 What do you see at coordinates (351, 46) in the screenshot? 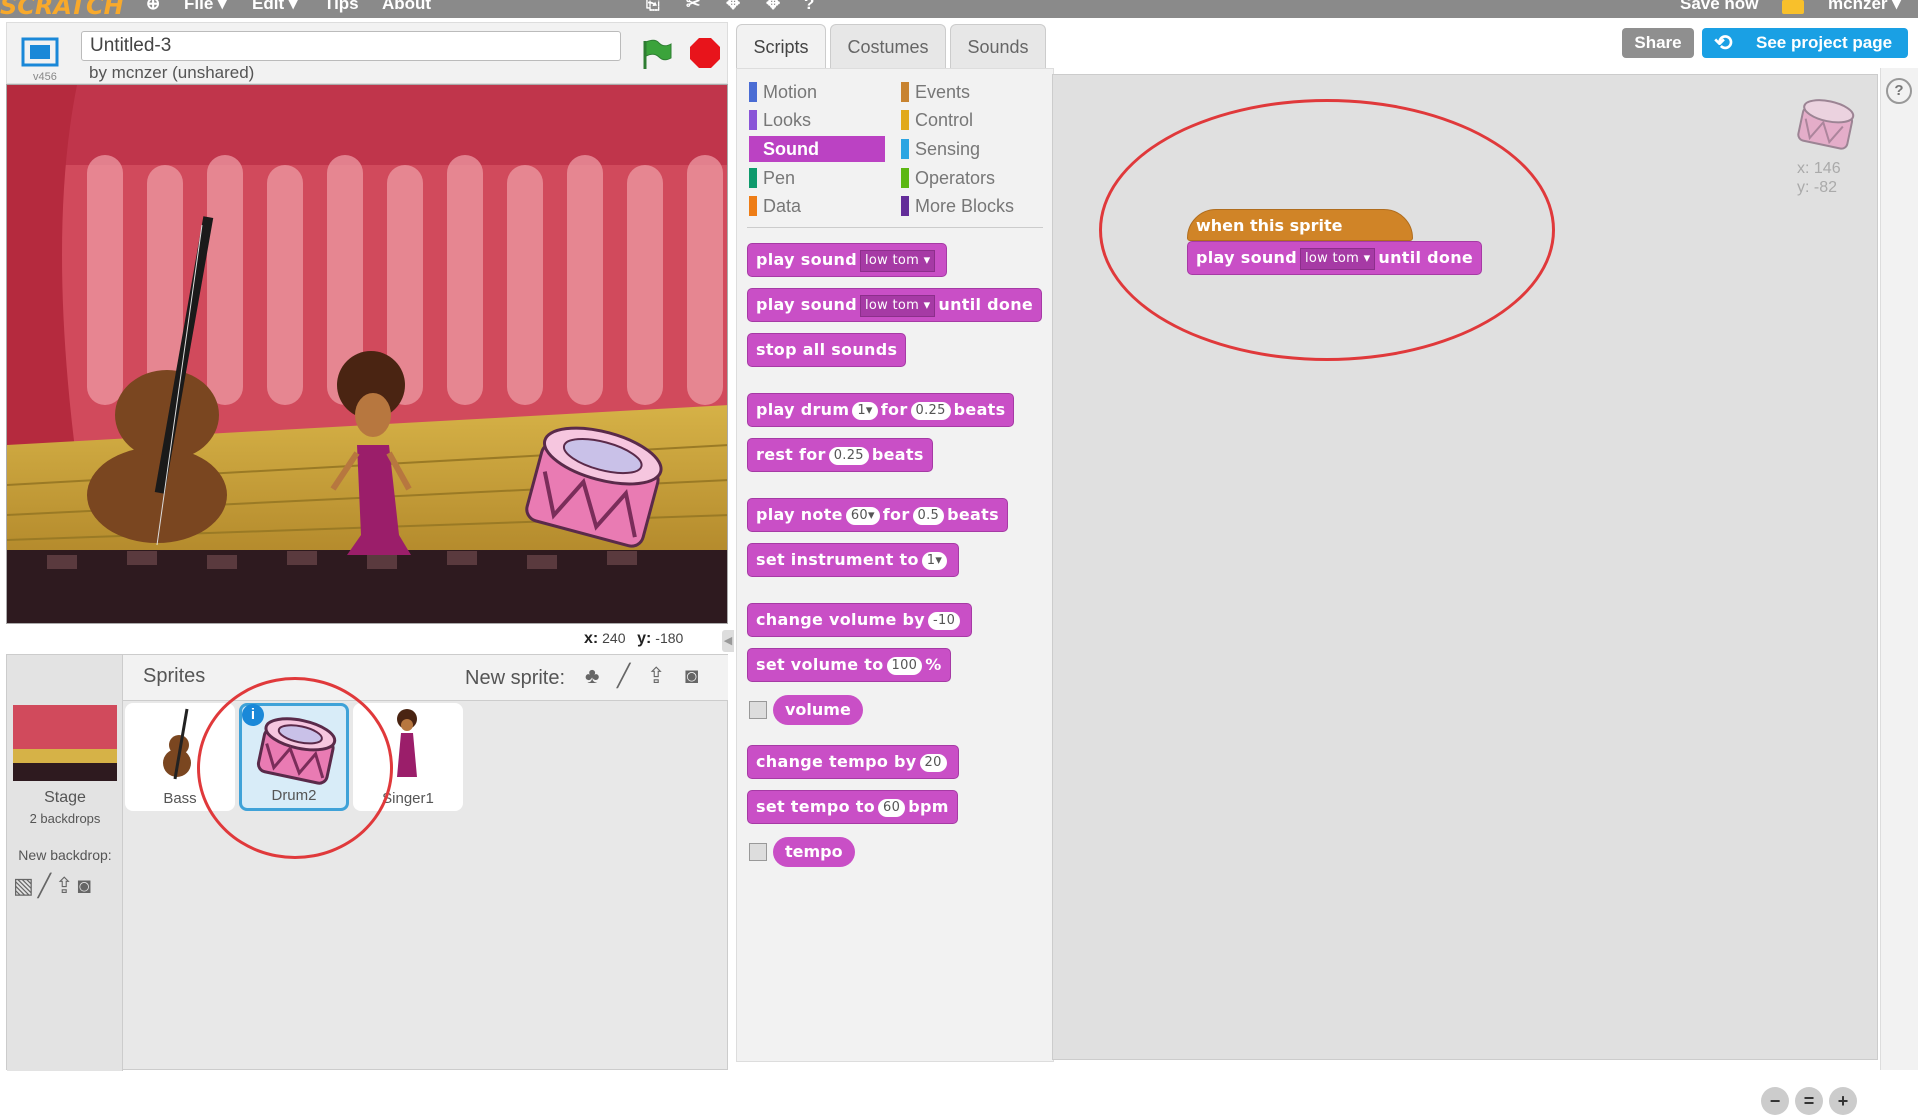
I see `project-title-input: Untitled-3` at bounding box center [351, 46].